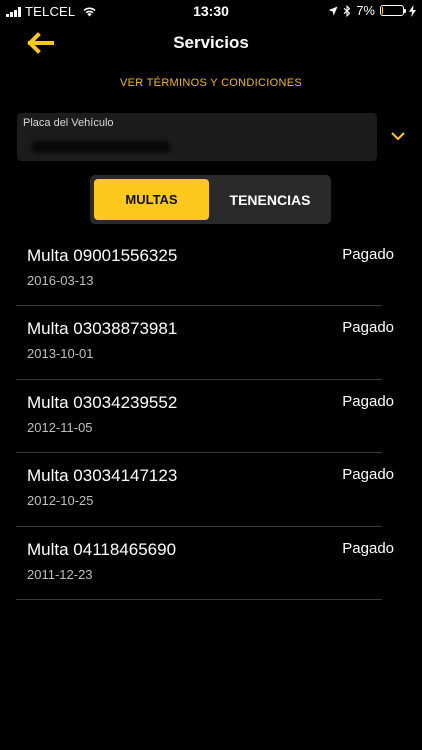 The image size is (422, 750). What do you see at coordinates (102, 329) in the screenshot?
I see `fine-title: Multa 03038873981` at bounding box center [102, 329].